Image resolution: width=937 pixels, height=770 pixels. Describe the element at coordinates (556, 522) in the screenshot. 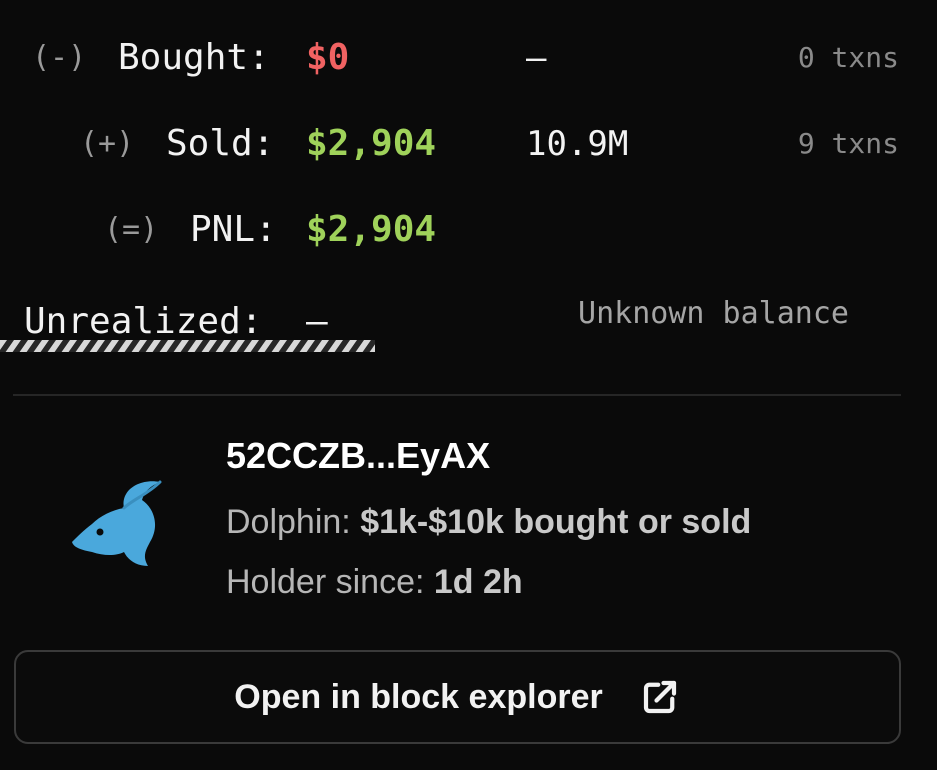

I see `holder-tier-value: $1k-$10k bought or sold` at that location.